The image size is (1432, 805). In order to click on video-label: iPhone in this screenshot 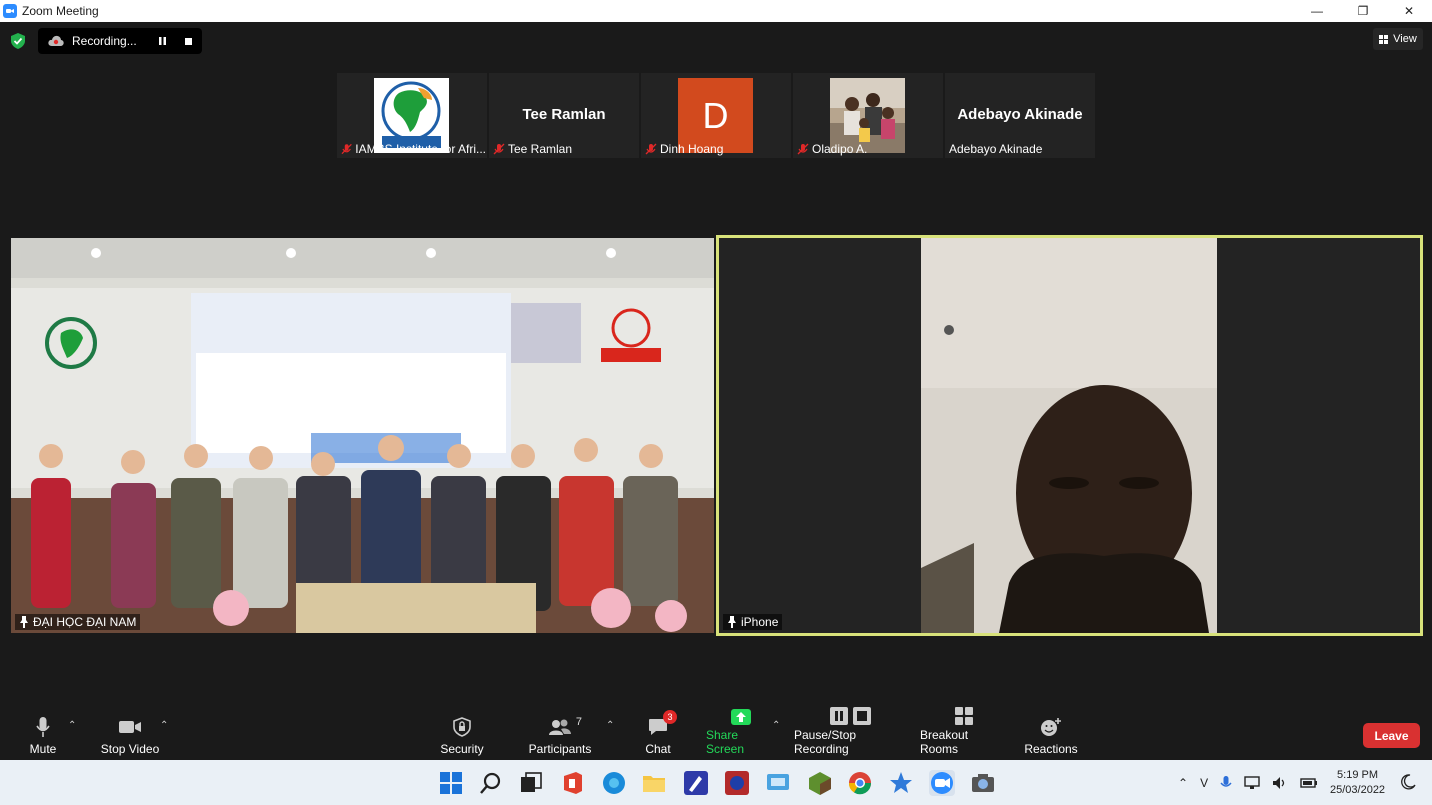, I will do `click(753, 622)`.